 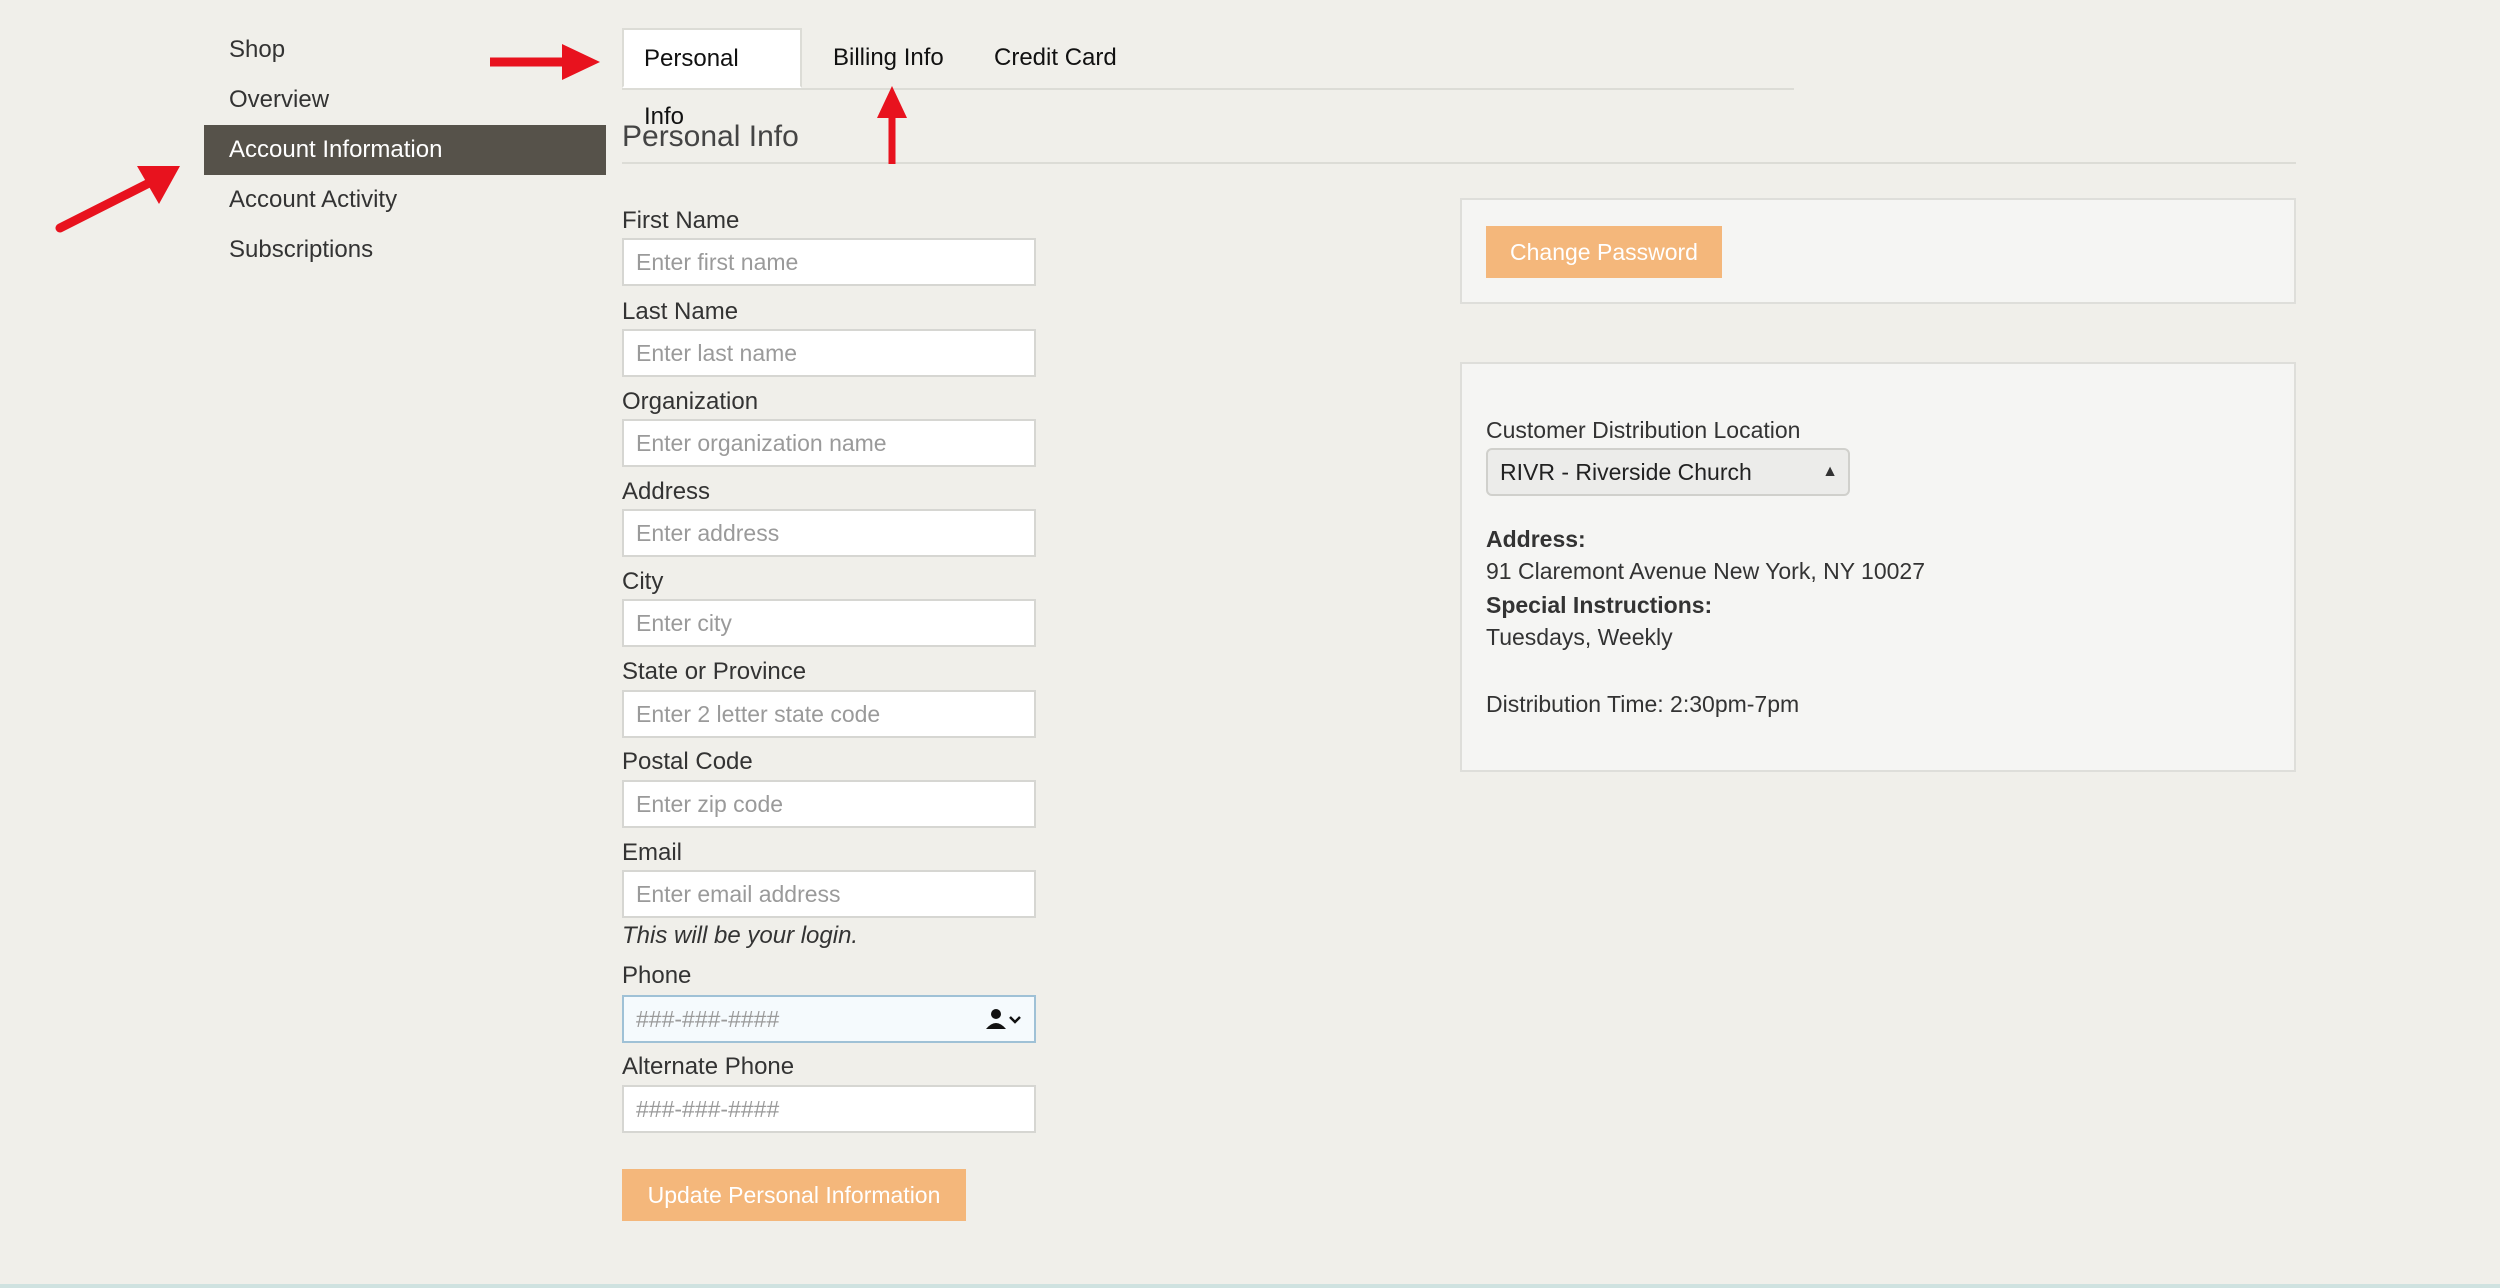 I want to click on distribution-location-select: RIVR - Riverside Church ▲, so click(x=1668, y=472).